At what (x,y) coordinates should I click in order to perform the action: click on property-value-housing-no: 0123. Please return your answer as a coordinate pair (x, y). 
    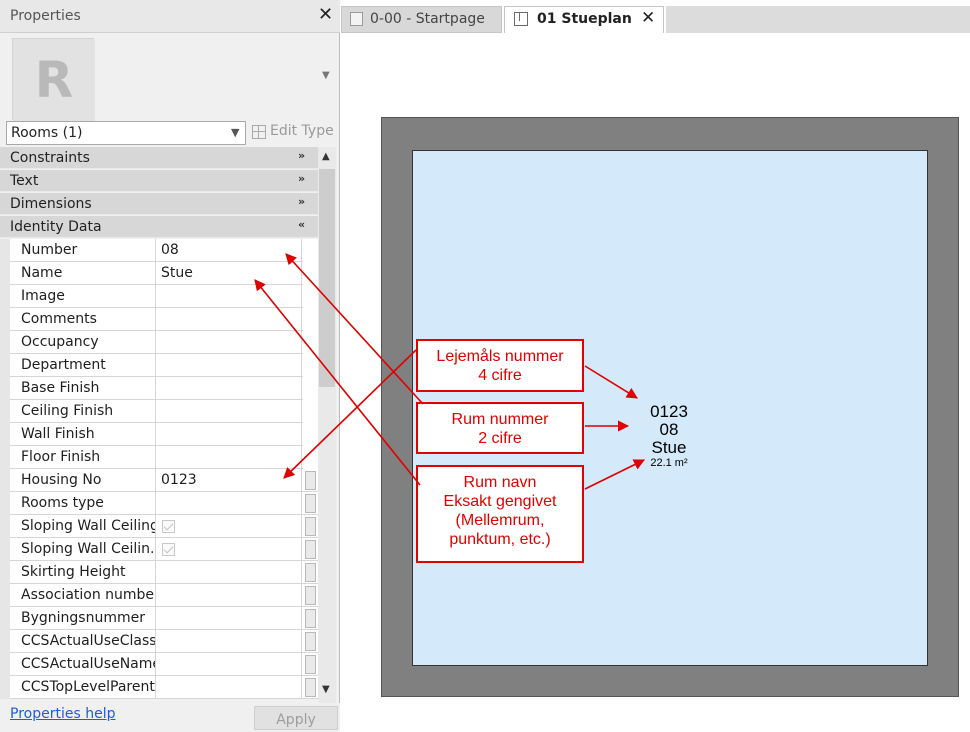
    Looking at the image, I should click on (229, 480).